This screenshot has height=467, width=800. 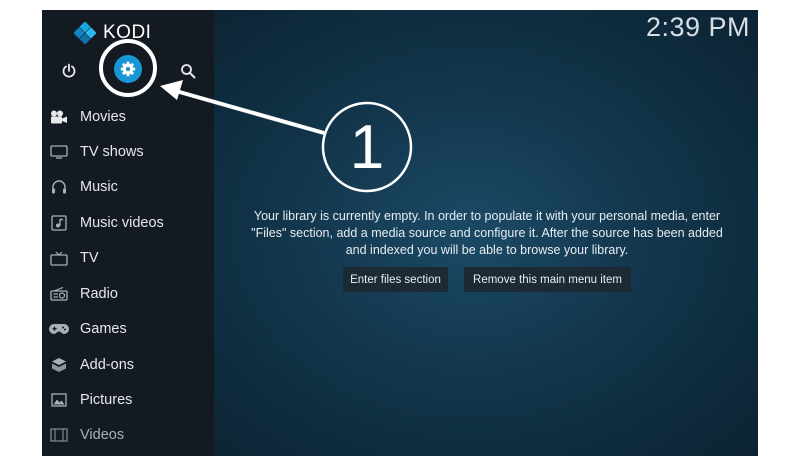 I want to click on clock: 2:39 PM, so click(x=697, y=27).